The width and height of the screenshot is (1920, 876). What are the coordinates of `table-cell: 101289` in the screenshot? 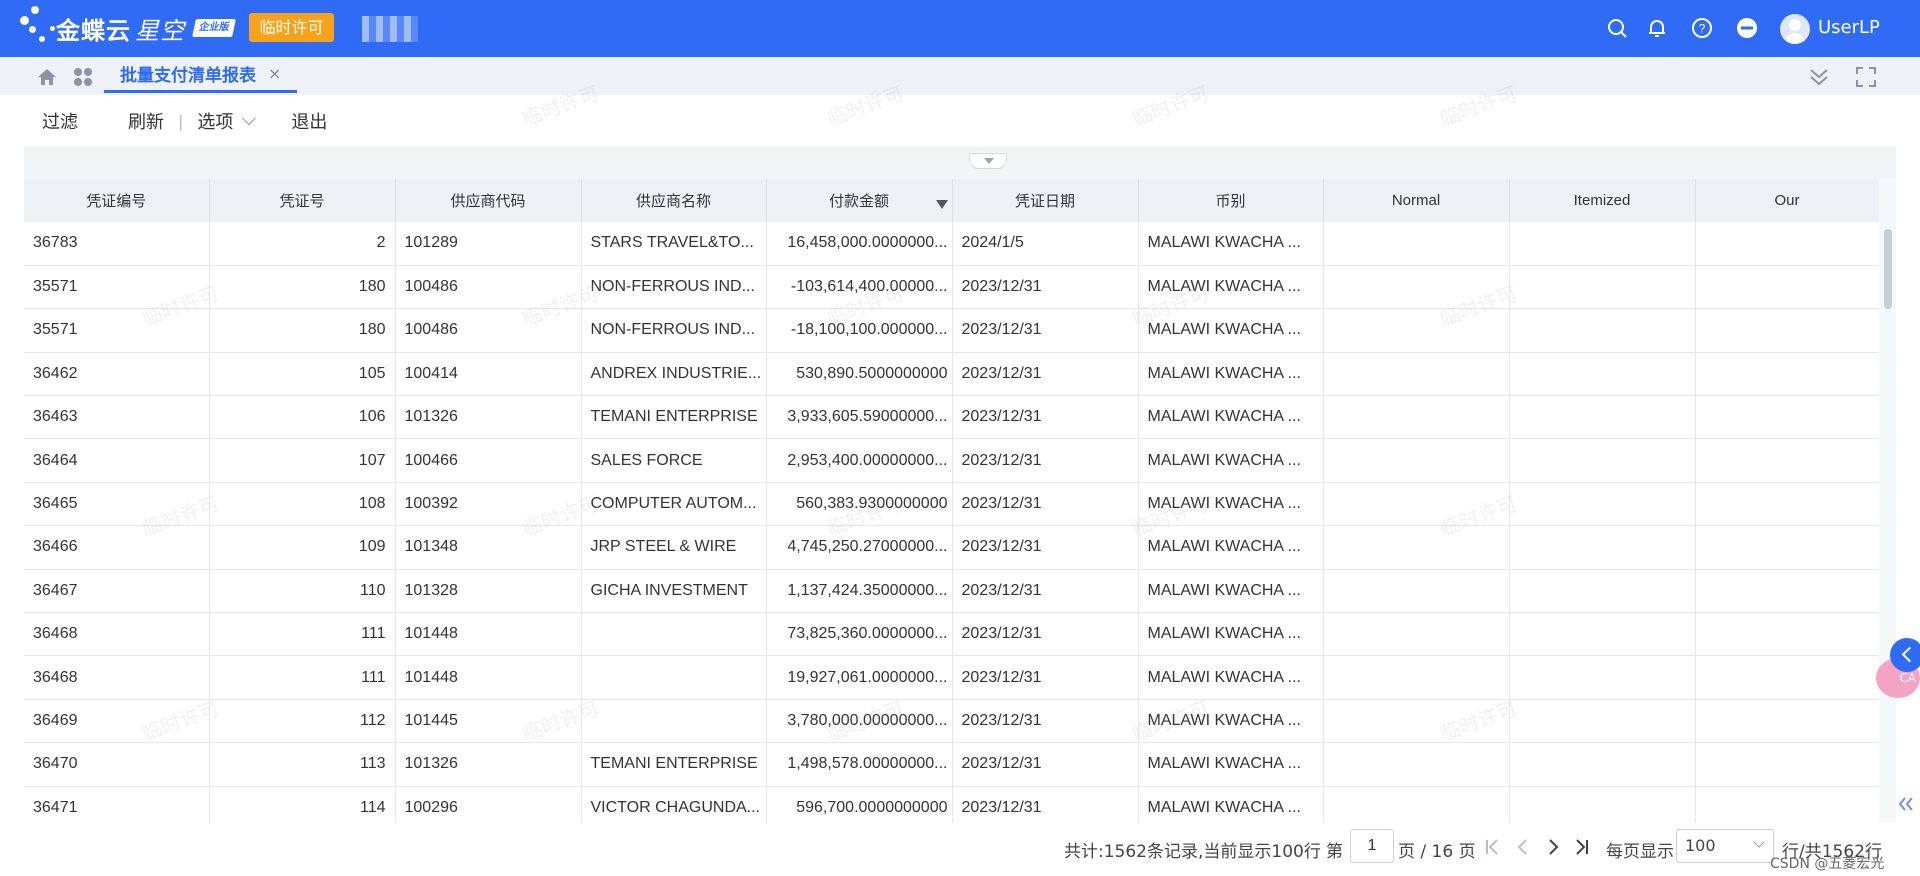 It's located at (488, 244).